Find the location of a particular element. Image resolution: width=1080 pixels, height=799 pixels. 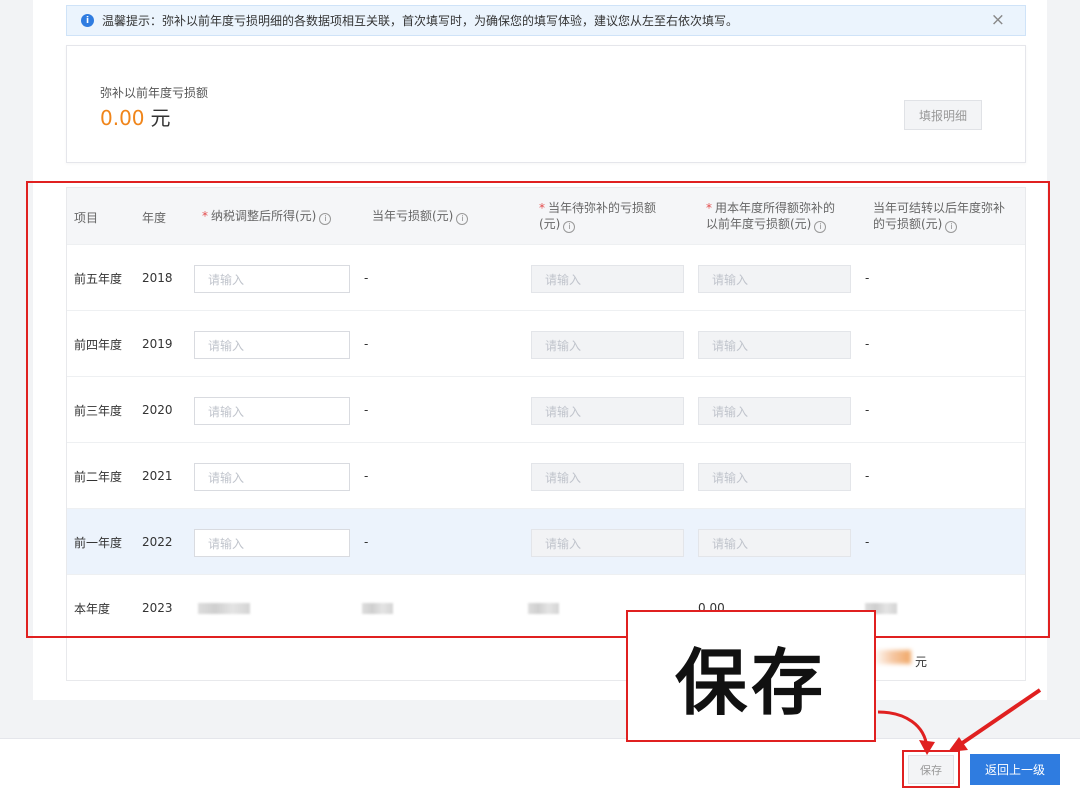

curved-arrow-head is located at coordinates (927, 747).